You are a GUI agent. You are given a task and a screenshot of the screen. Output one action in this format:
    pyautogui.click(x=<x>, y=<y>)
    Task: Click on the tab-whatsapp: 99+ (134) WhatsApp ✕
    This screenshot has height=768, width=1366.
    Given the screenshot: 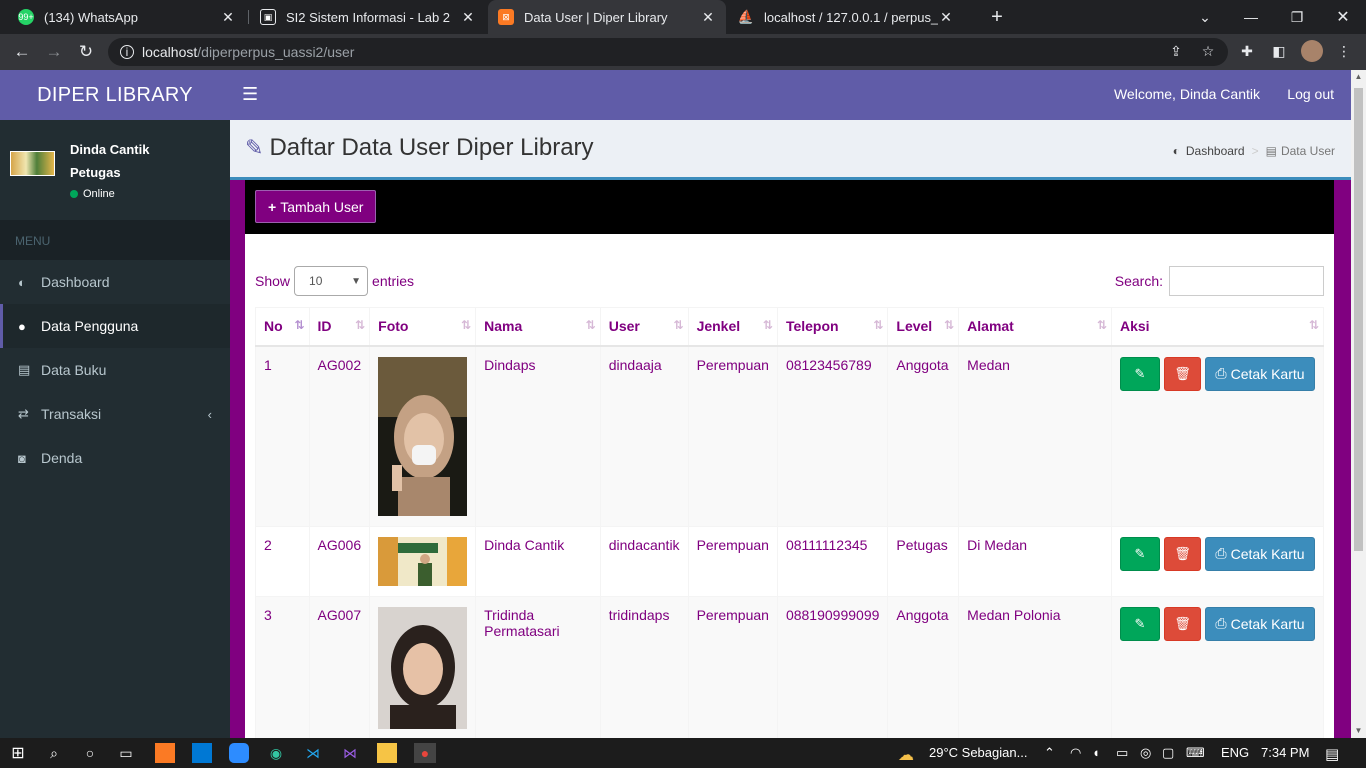 What is the action you would take?
    pyautogui.click(x=127, y=17)
    